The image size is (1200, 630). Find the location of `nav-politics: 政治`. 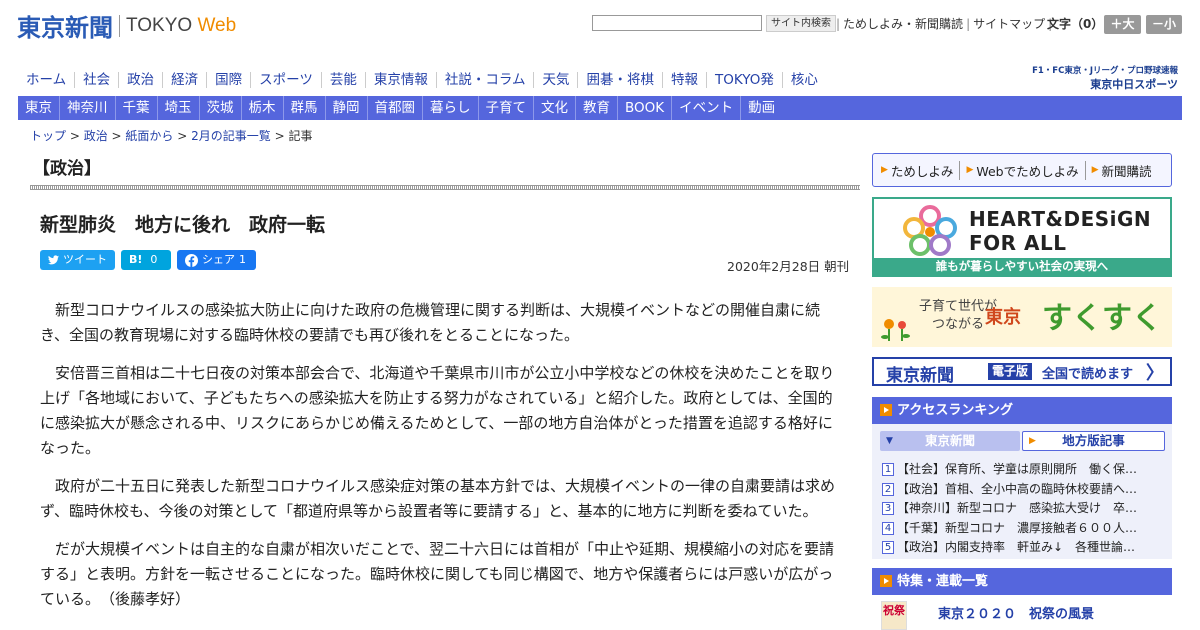

nav-politics: 政治 is located at coordinates (140, 80).